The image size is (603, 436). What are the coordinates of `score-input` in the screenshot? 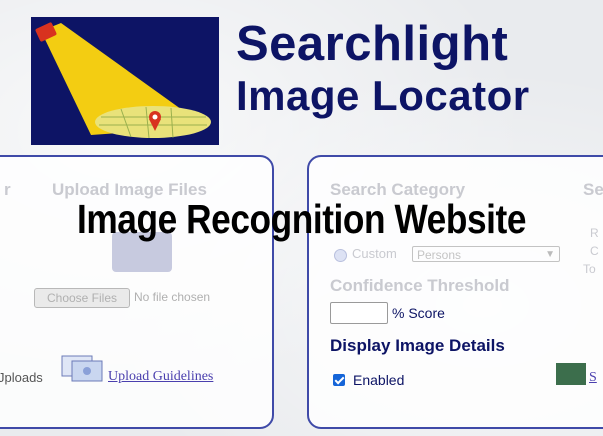 It's located at (359, 313).